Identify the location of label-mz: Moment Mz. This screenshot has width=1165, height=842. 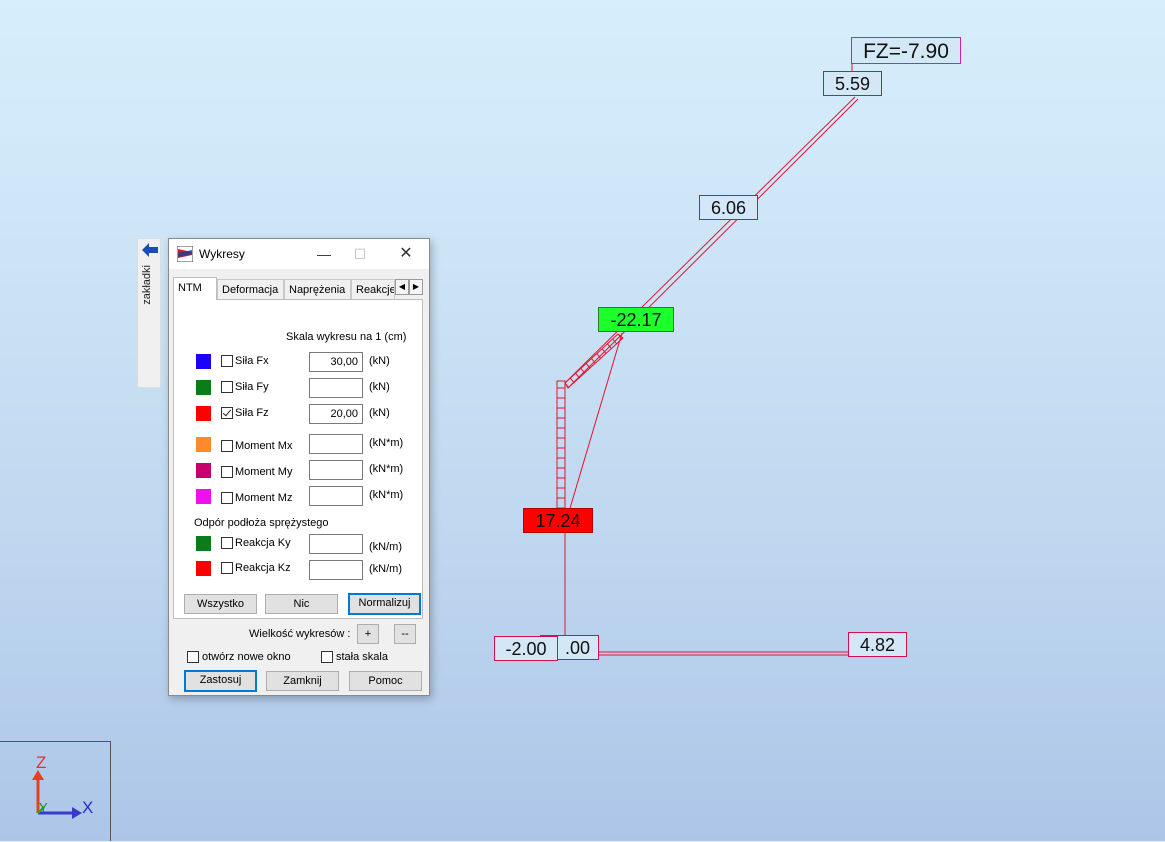
(264, 498).